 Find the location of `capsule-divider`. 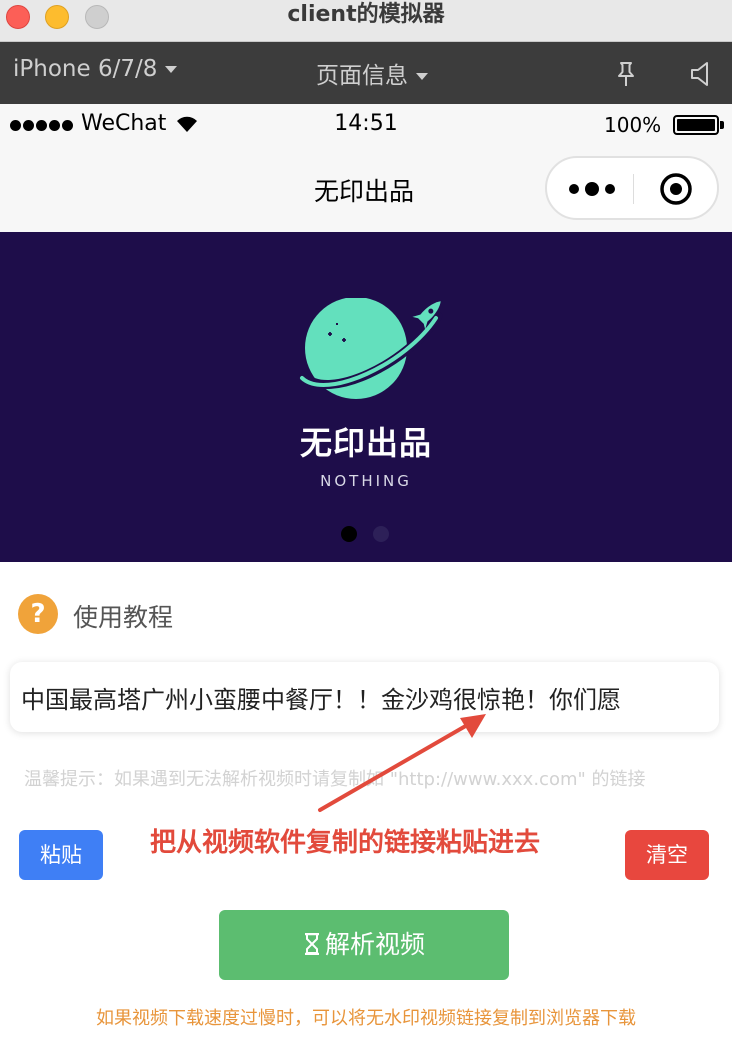

capsule-divider is located at coordinates (633, 189).